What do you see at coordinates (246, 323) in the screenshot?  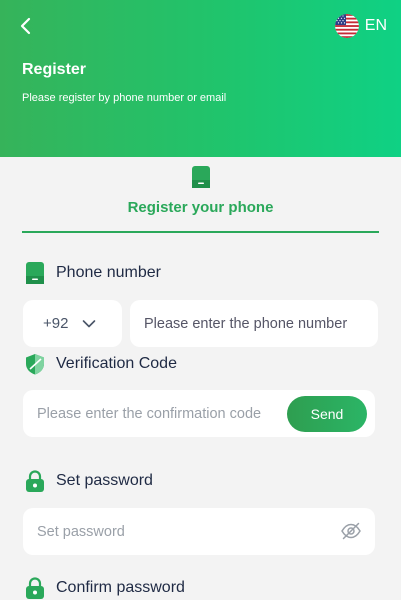 I see `phone-number-placeholder: Please enter the phone number` at bounding box center [246, 323].